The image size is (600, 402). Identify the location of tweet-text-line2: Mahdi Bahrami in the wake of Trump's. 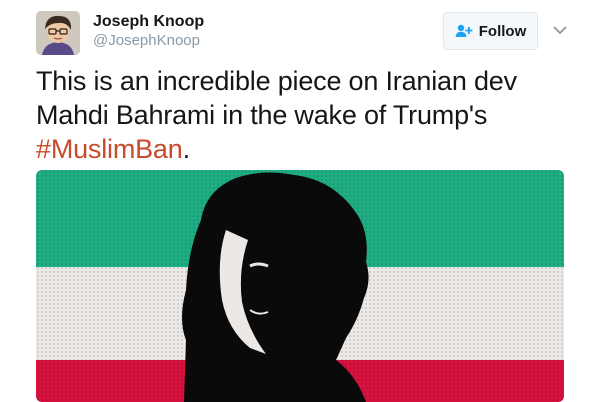
(262, 115).